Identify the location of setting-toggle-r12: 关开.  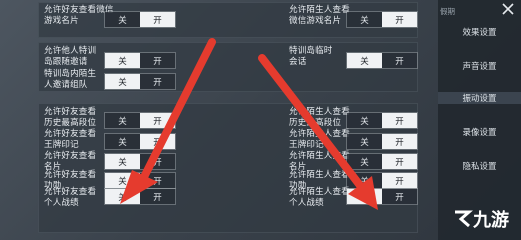
(140, 180).